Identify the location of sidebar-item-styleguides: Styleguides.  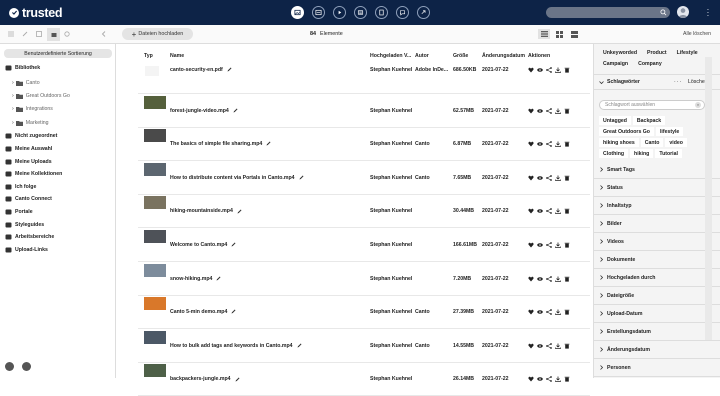
(24, 225).